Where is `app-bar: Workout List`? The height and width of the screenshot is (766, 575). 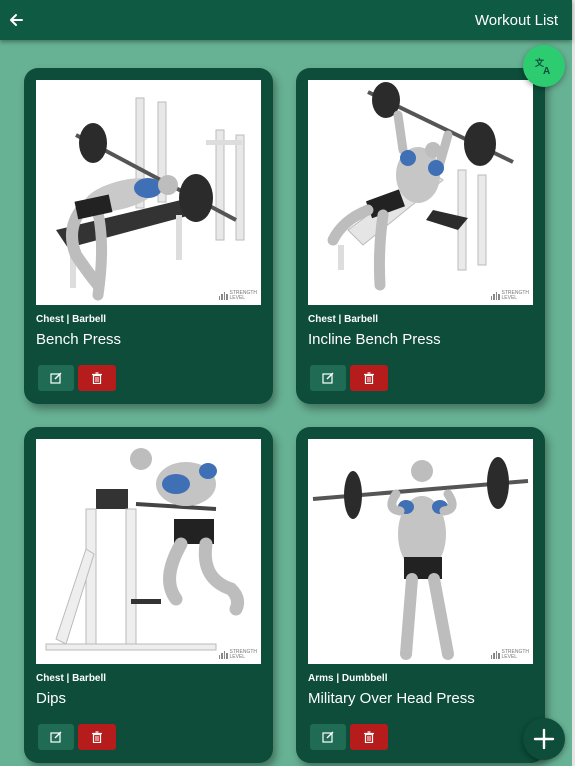 app-bar: Workout List is located at coordinates (286, 20).